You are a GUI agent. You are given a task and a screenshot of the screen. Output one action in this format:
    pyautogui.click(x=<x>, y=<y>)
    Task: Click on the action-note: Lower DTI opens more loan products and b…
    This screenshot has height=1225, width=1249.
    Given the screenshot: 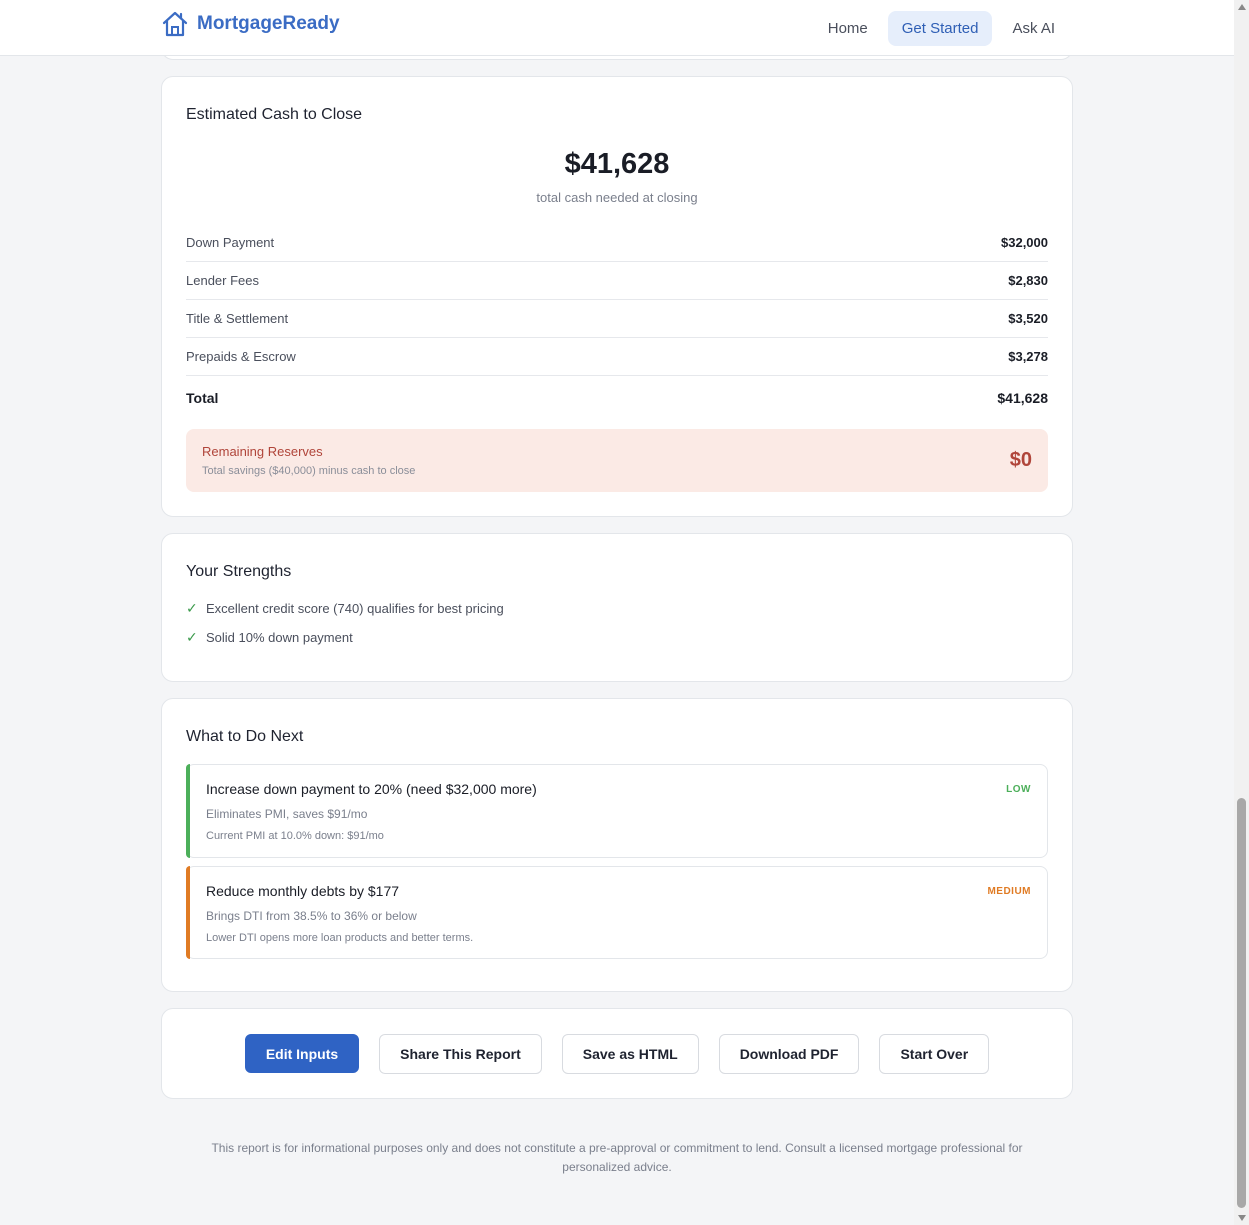 What is the action you would take?
    pyautogui.click(x=340, y=938)
    